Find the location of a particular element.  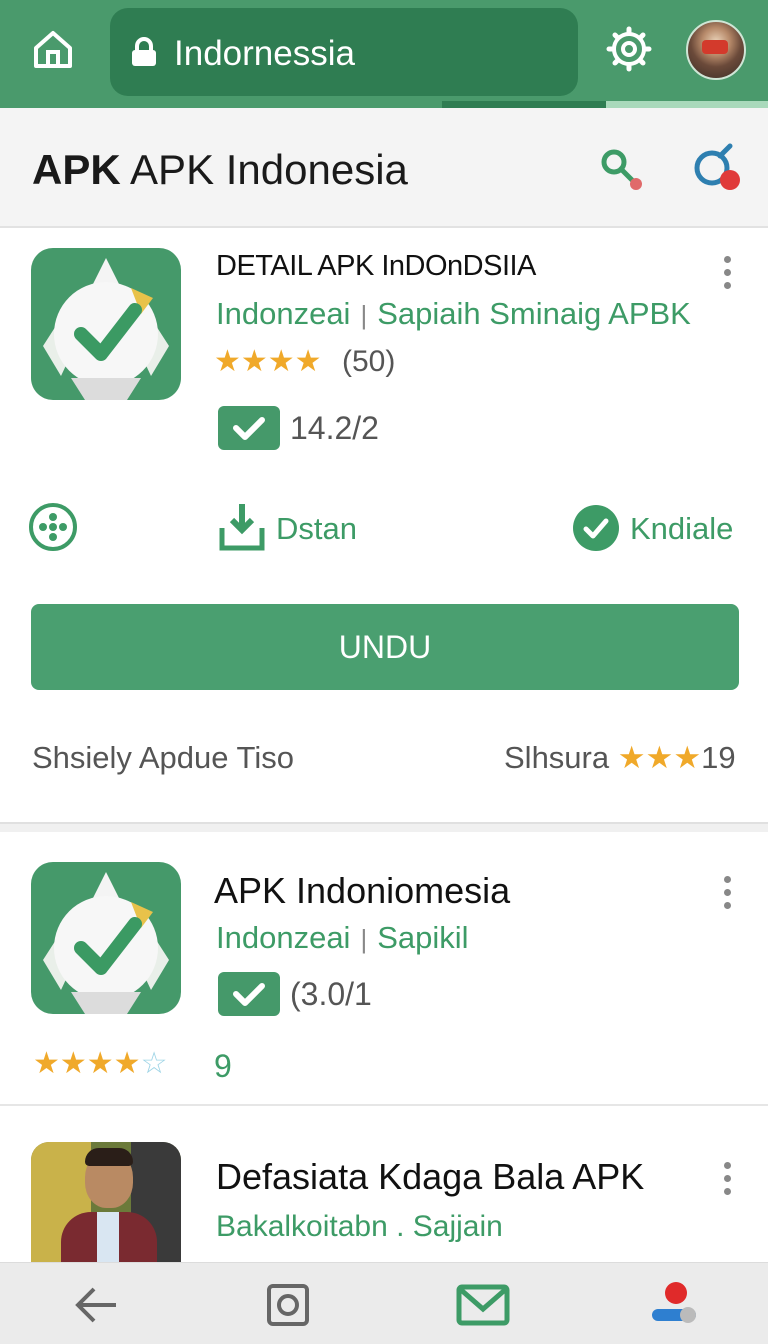

notification-icon is located at coordinates (717, 169).